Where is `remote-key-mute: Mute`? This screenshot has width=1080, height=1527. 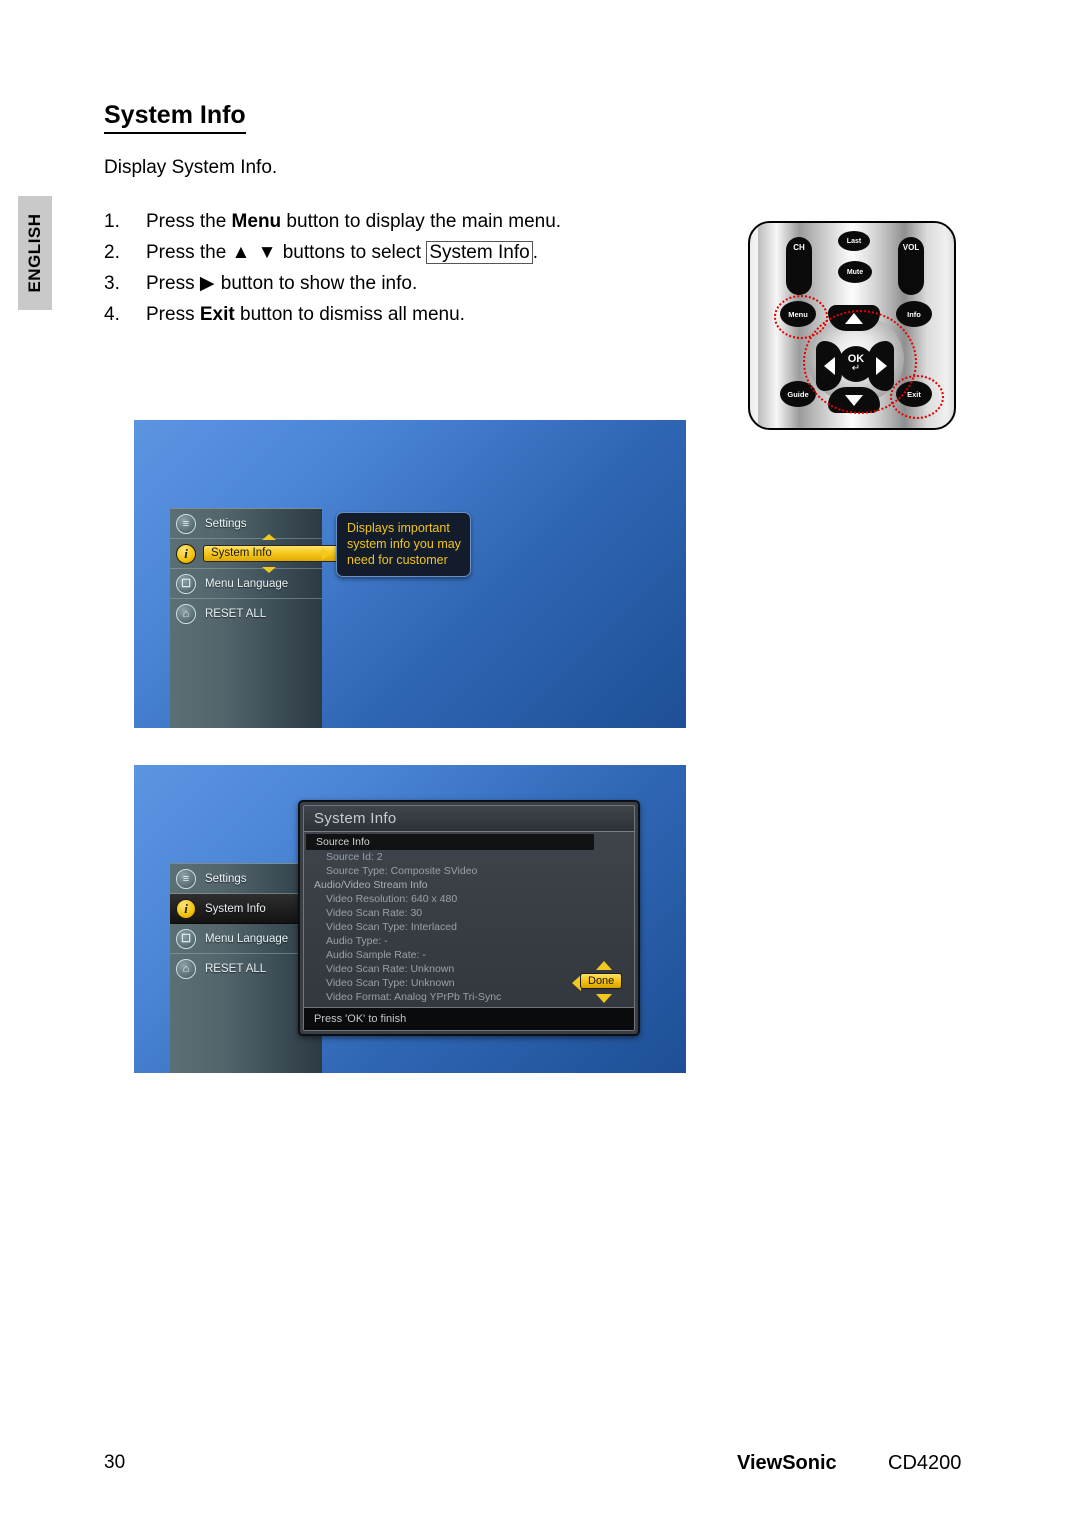
remote-key-mute: Mute is located at coordinates (855, 272).